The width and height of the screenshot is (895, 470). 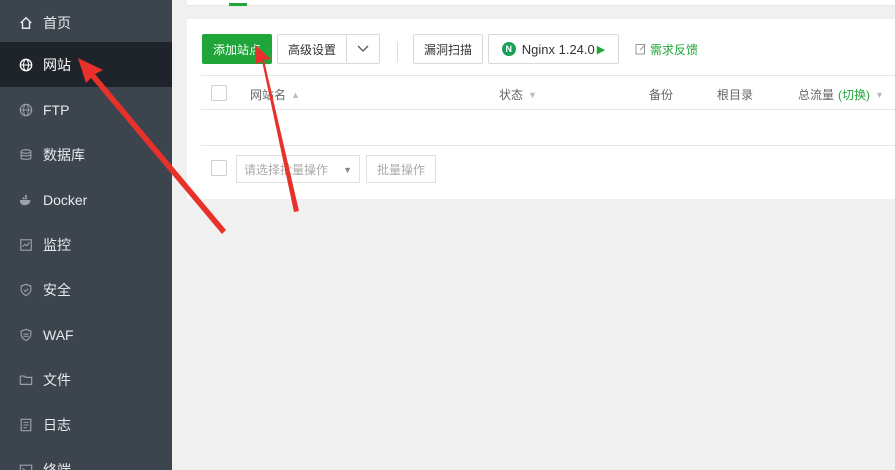 I want to click on sidebar-item-website: 网站, so click(x=86, y=64).